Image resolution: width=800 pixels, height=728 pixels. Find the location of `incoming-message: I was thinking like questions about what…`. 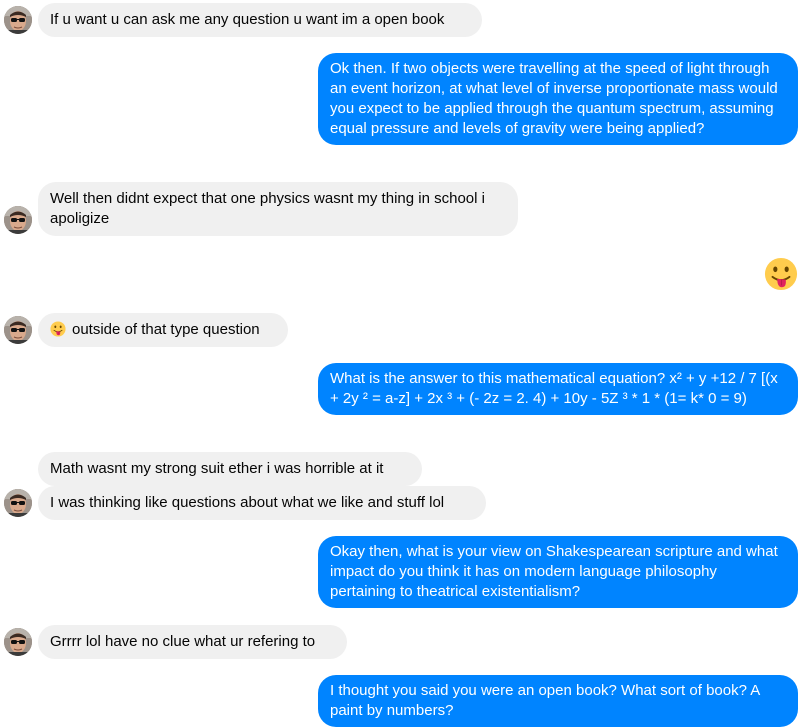

incoming-message: I was thinking like questions about what… is located at coordinates (262, 503).